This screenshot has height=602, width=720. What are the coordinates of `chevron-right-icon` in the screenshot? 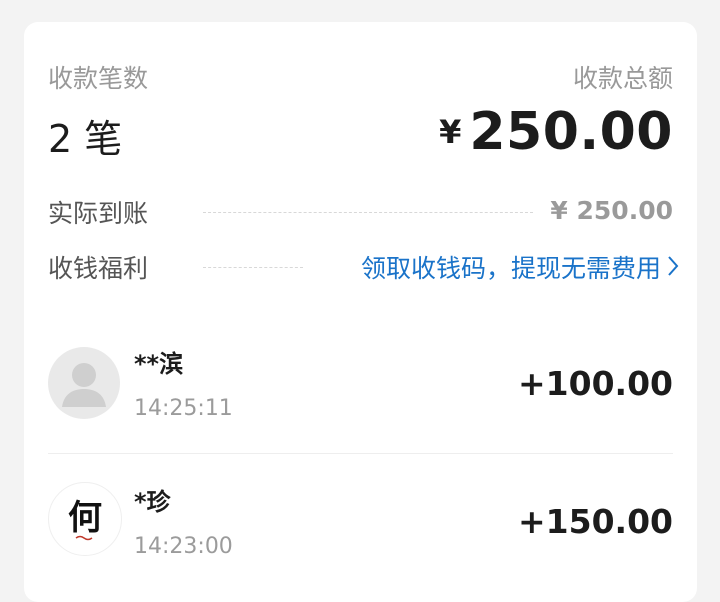 It's located at (673, 268).